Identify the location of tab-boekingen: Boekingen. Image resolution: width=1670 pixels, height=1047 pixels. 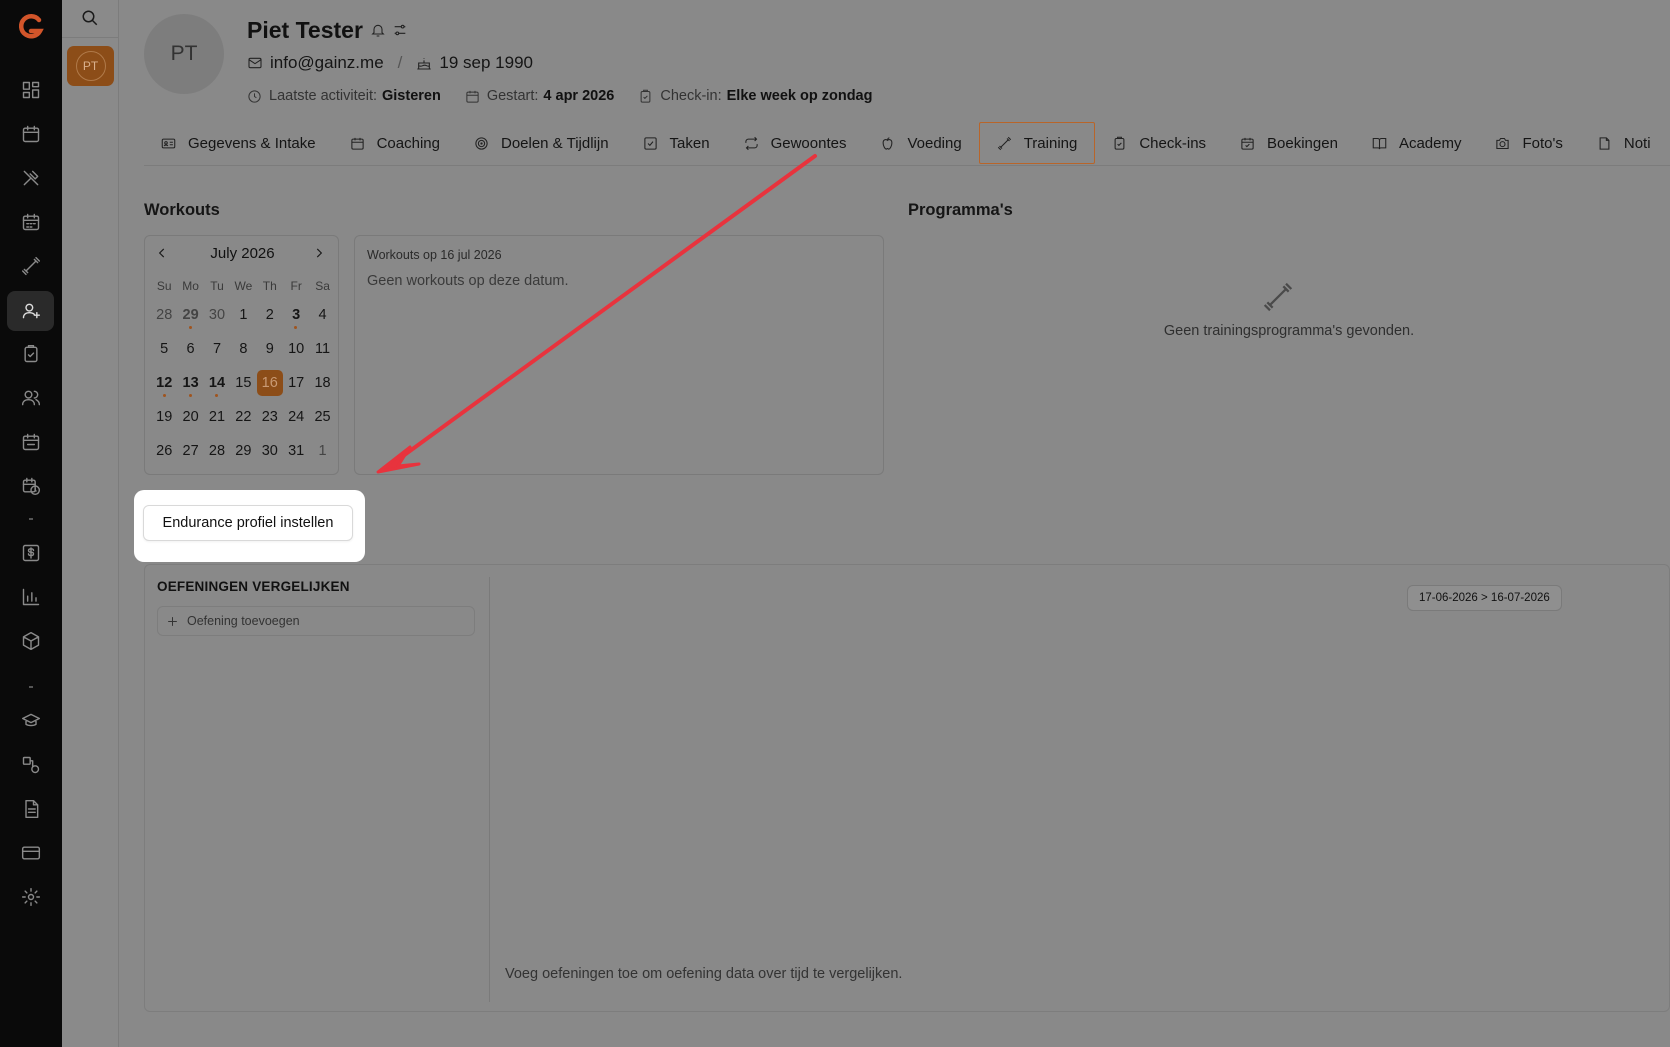
(1289, 143).